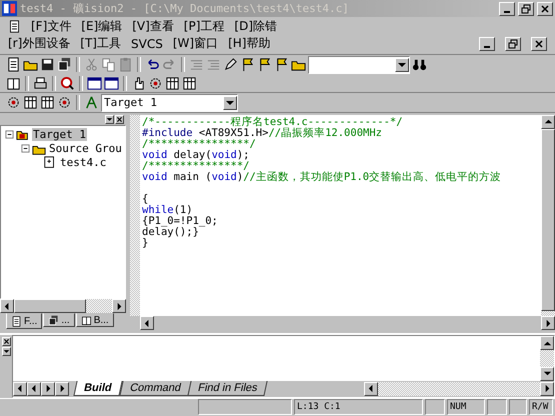  What do you see at coordinates (146, 199) in the screenshot?
I see `code-line: {` at bounding box center [146, 199].